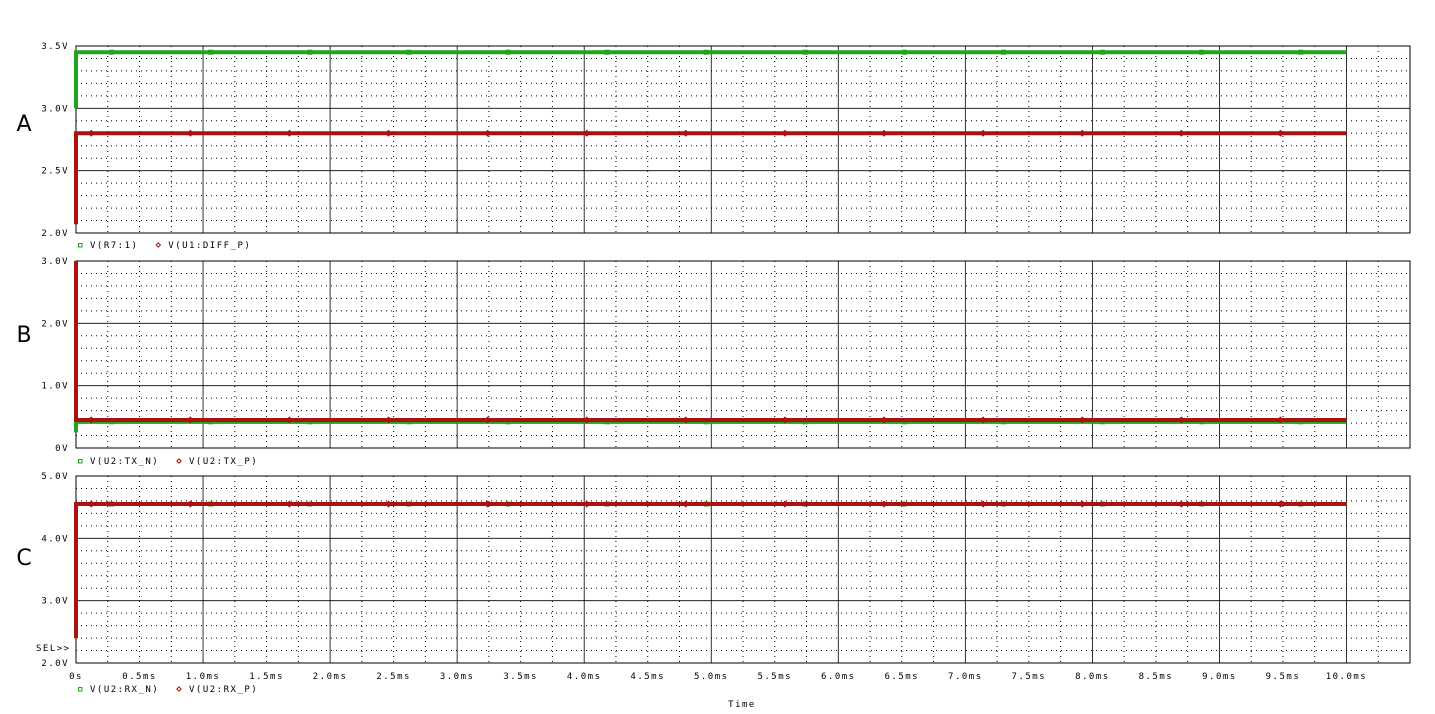 This screenshot has height=714, width=1435. I want to click on x-tick-label: 7.0ms, so click(965, 677).